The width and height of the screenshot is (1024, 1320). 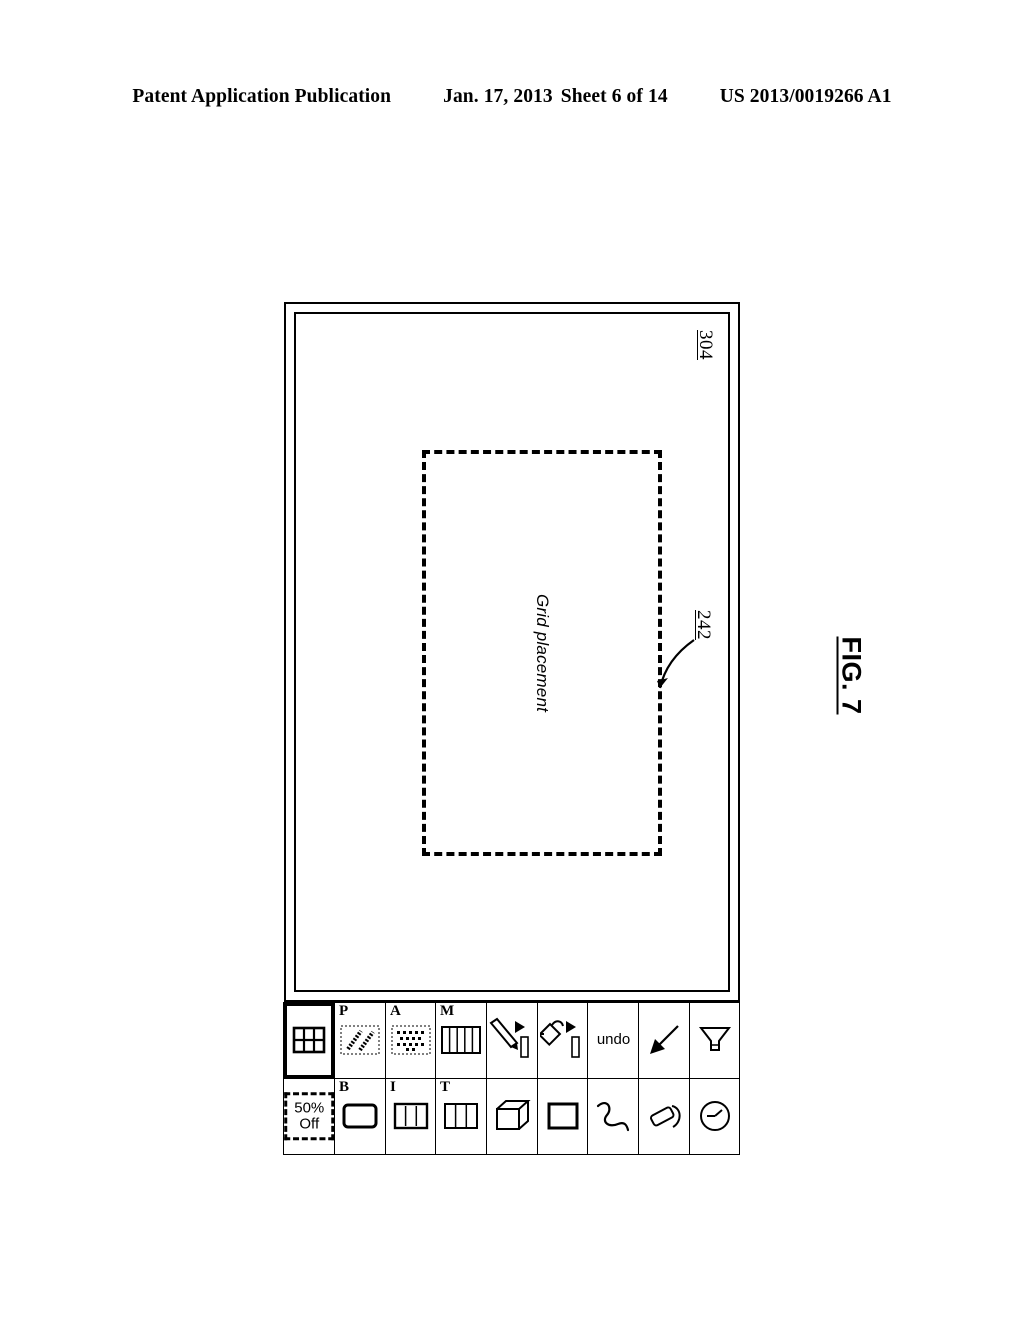 I want to click on tool-cell-filter-funnel, so click(x=714, y=1040).